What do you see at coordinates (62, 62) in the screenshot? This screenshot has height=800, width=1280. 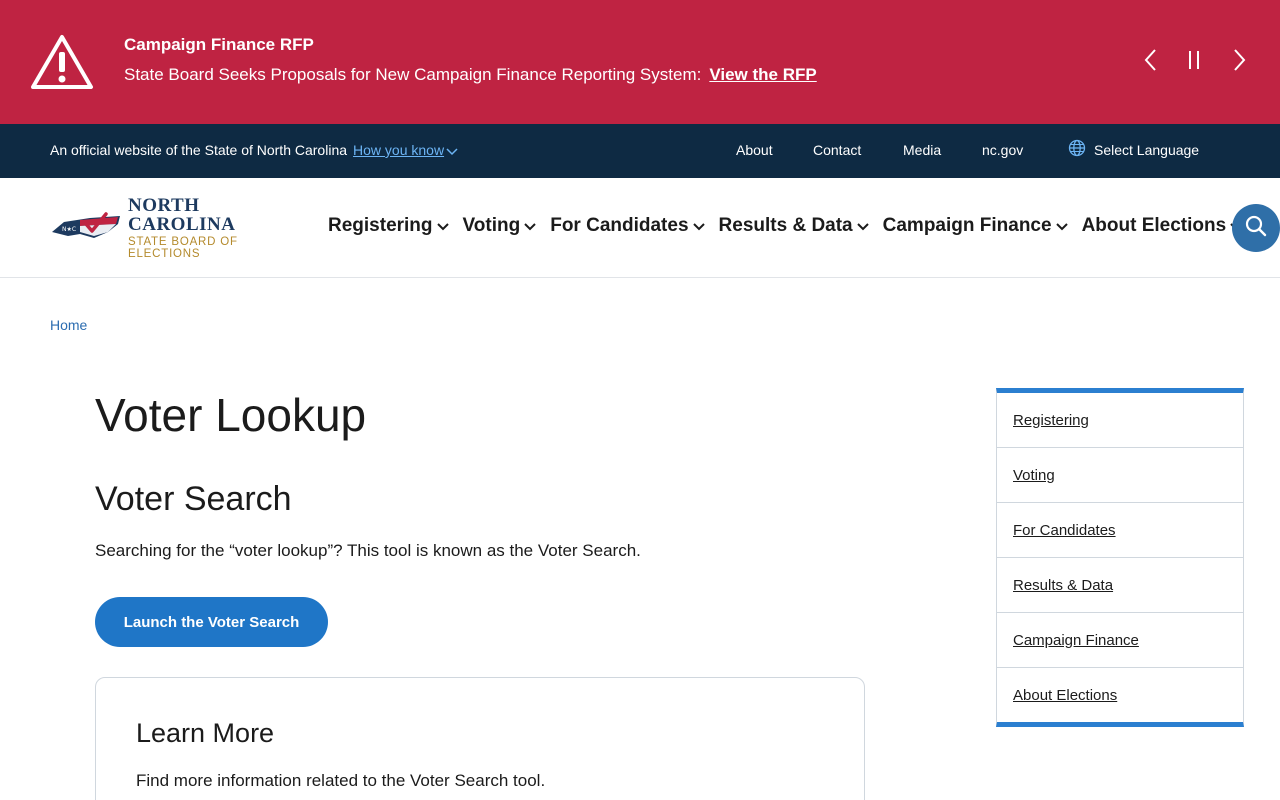 I see `warning-triangle-icon` at bounding box center [62, 62].